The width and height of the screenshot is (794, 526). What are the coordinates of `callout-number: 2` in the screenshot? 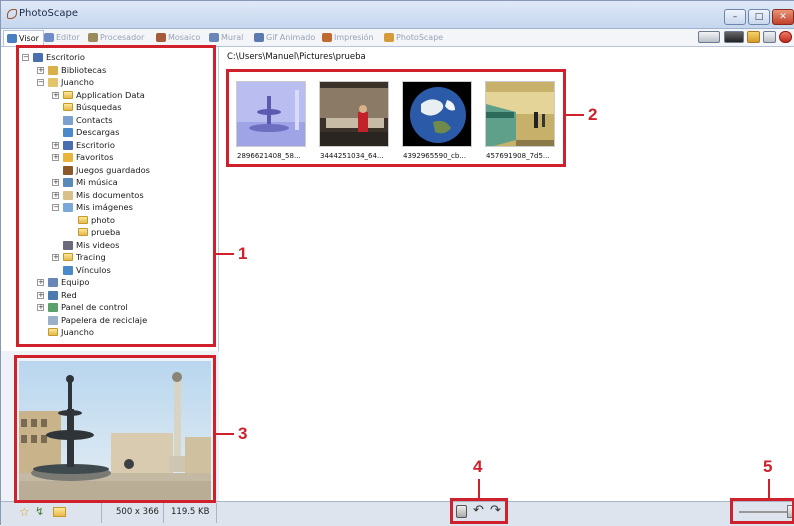 It's located at (593, 114).